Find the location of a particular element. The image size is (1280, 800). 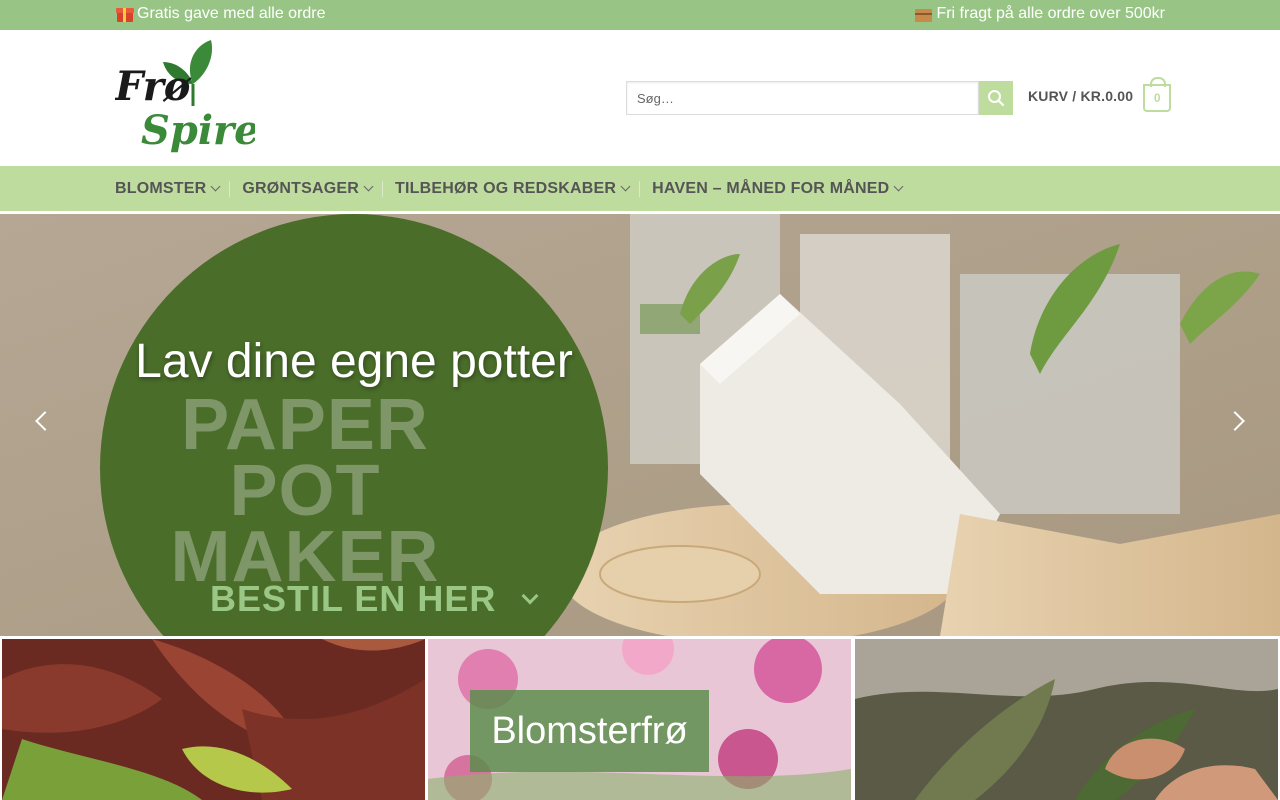

nav-item-label: TILBEHØR OG REDSKABER is located at coordinates (506, 188).